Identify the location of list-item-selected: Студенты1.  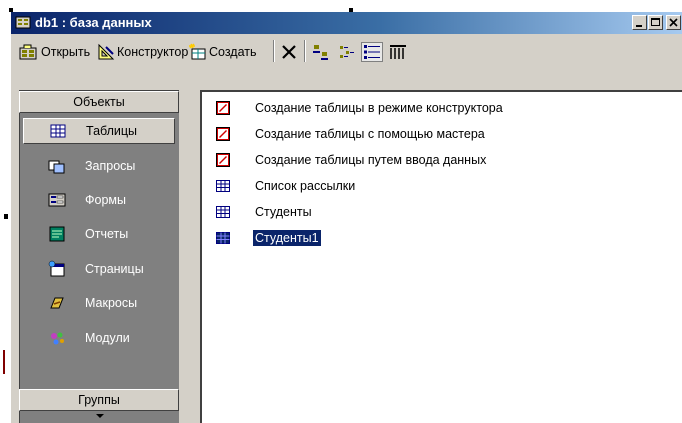
(268, 238).